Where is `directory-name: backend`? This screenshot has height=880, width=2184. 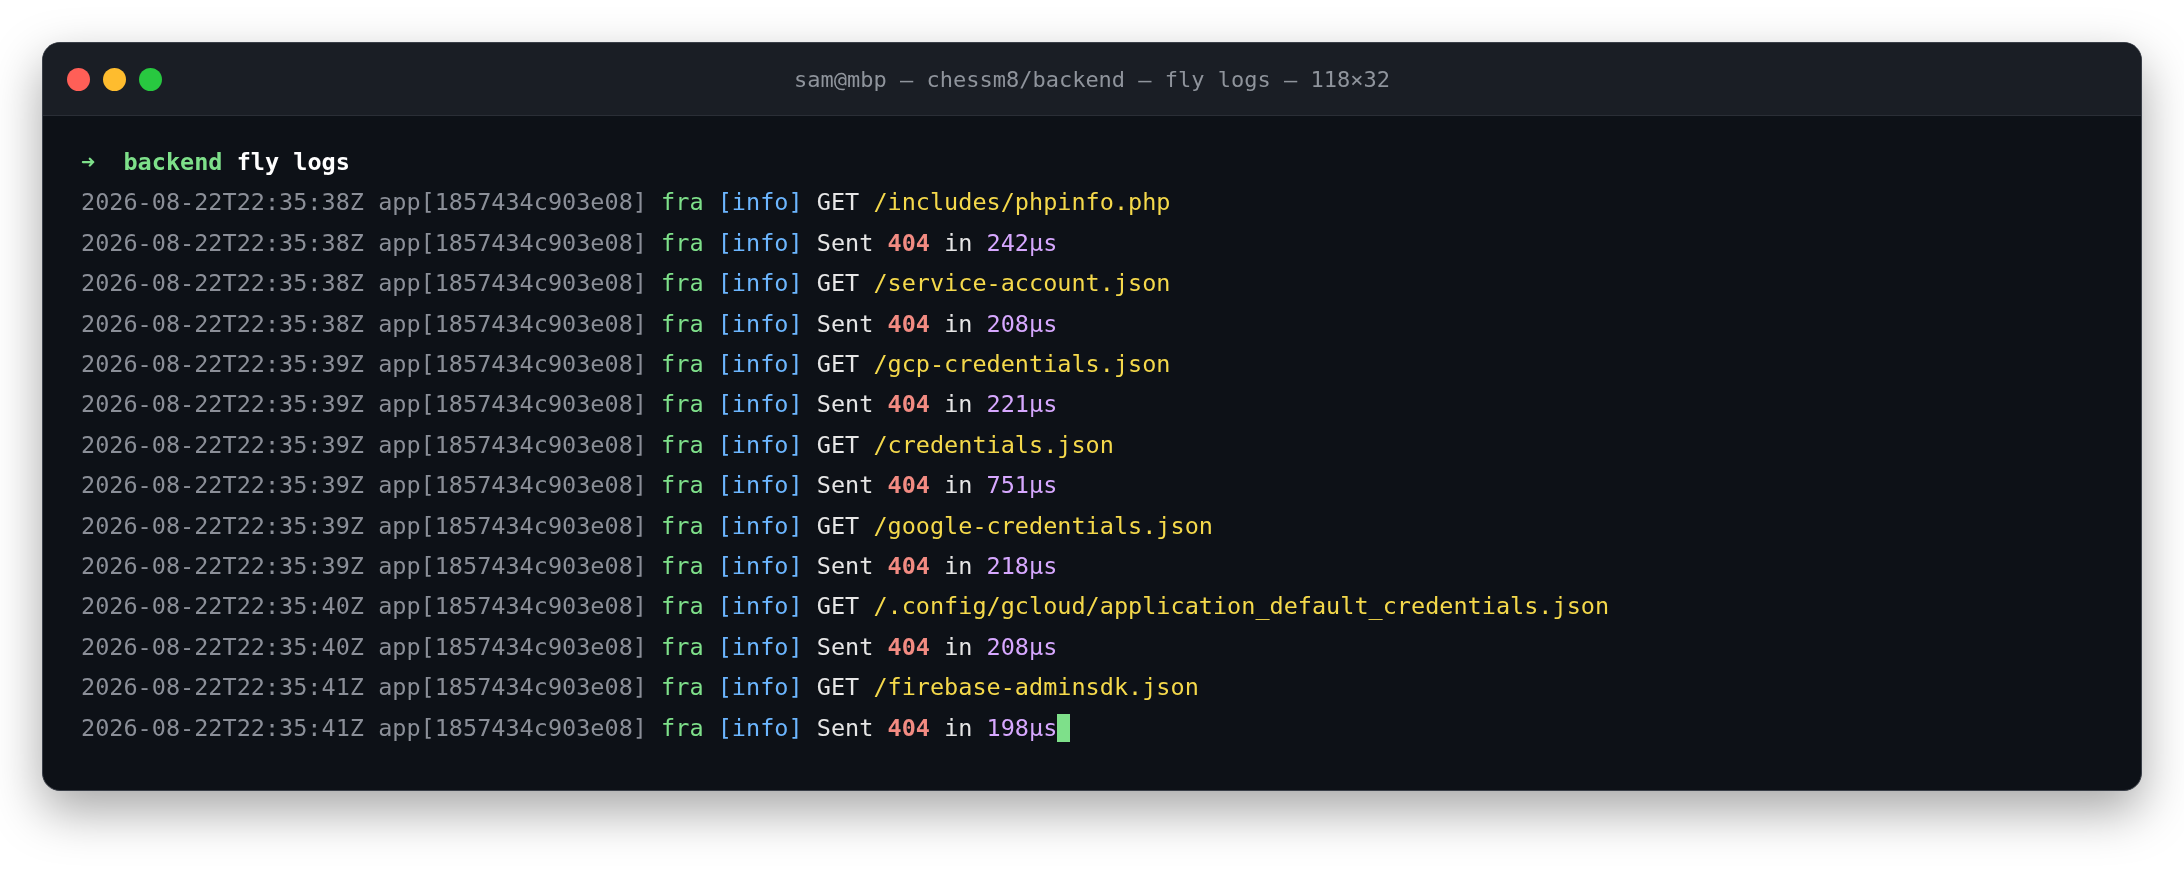 directory-name: backend is located at coordinates (173, 162).